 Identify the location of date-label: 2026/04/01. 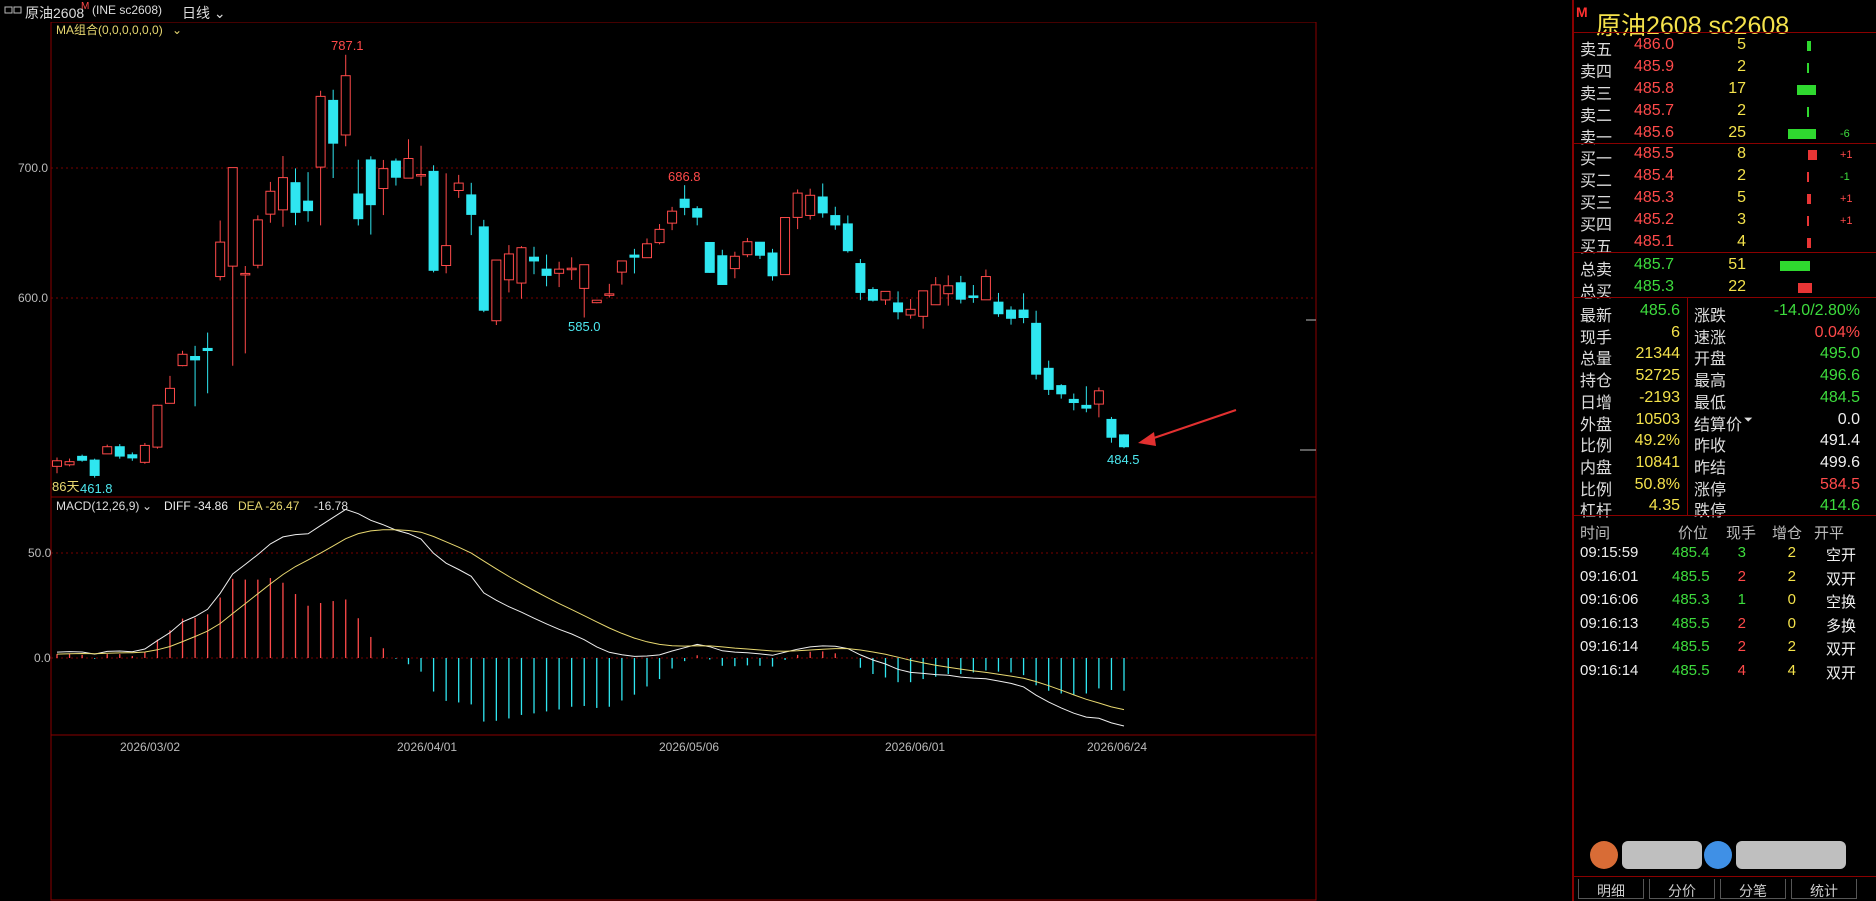
(427, 747).